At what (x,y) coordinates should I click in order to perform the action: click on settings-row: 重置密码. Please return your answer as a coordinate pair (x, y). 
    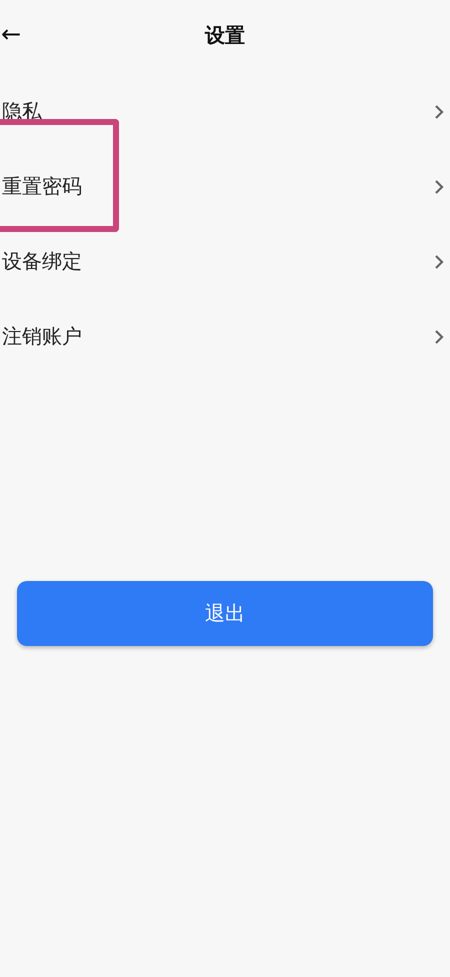
    Looking at the image, I should click on (225, 186).